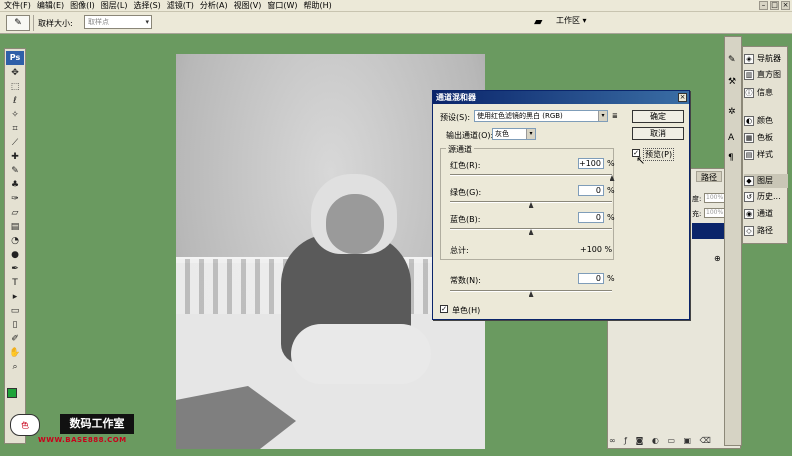  What do you see at coordinates (749, 93) in the screenshot?
I see `info-icon: ⓘ` at bounding box center [749, 93].